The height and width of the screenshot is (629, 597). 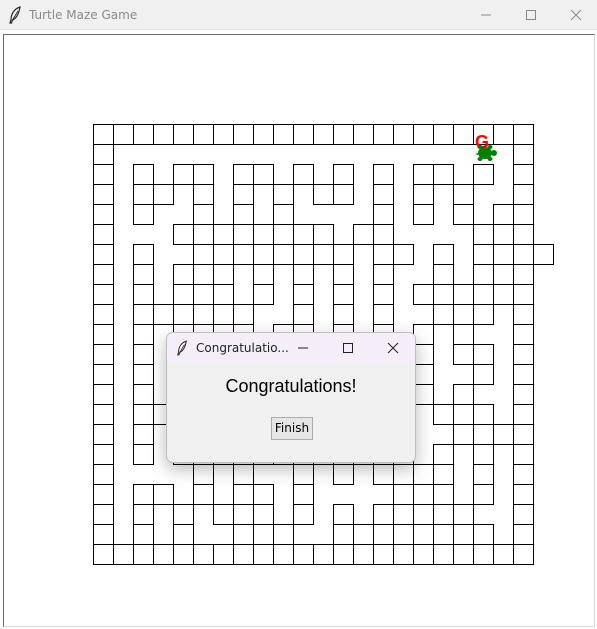 I want to click on congratulations-dialog: Congratulatio... Congratulations! Finish, so click(x=291, y=397).